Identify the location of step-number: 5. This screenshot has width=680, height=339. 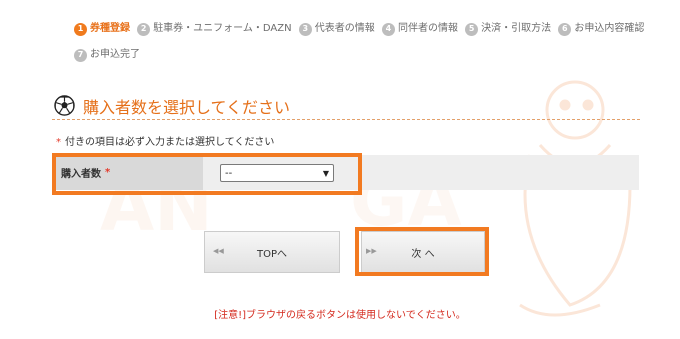
(472, 29).